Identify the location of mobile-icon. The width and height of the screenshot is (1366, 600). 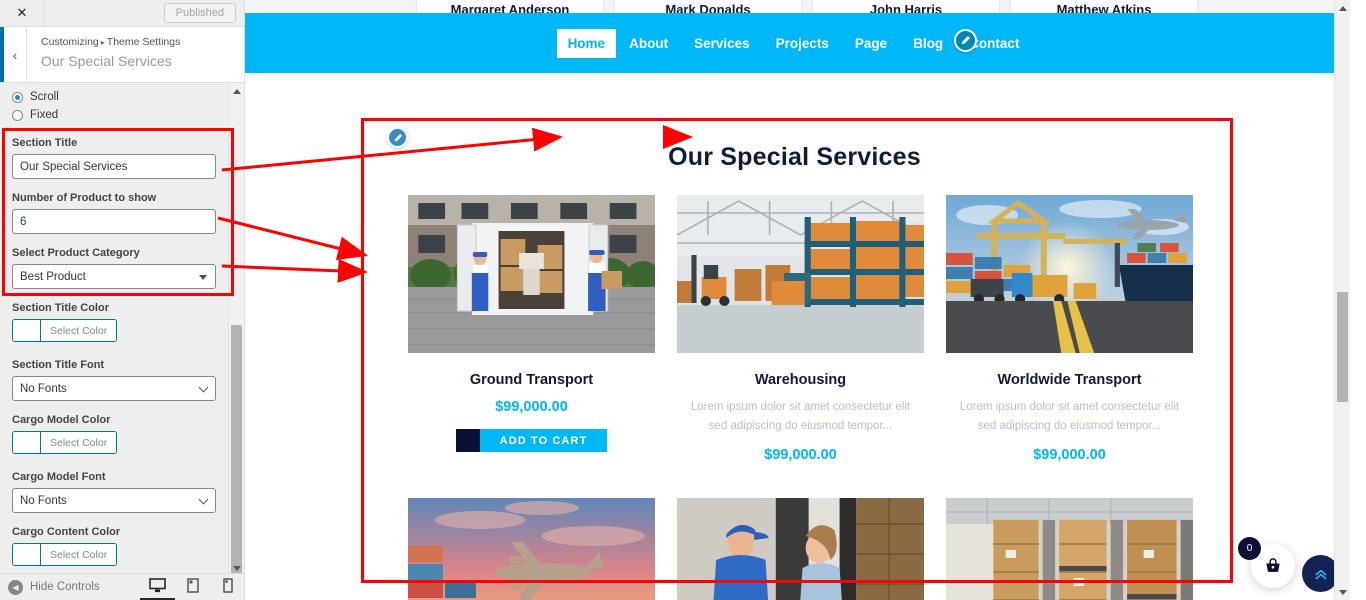
(227, 585).